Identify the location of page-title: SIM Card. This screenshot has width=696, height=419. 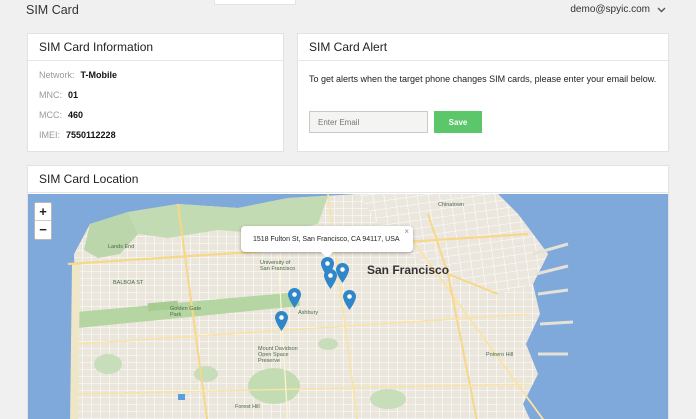
(52, 10).